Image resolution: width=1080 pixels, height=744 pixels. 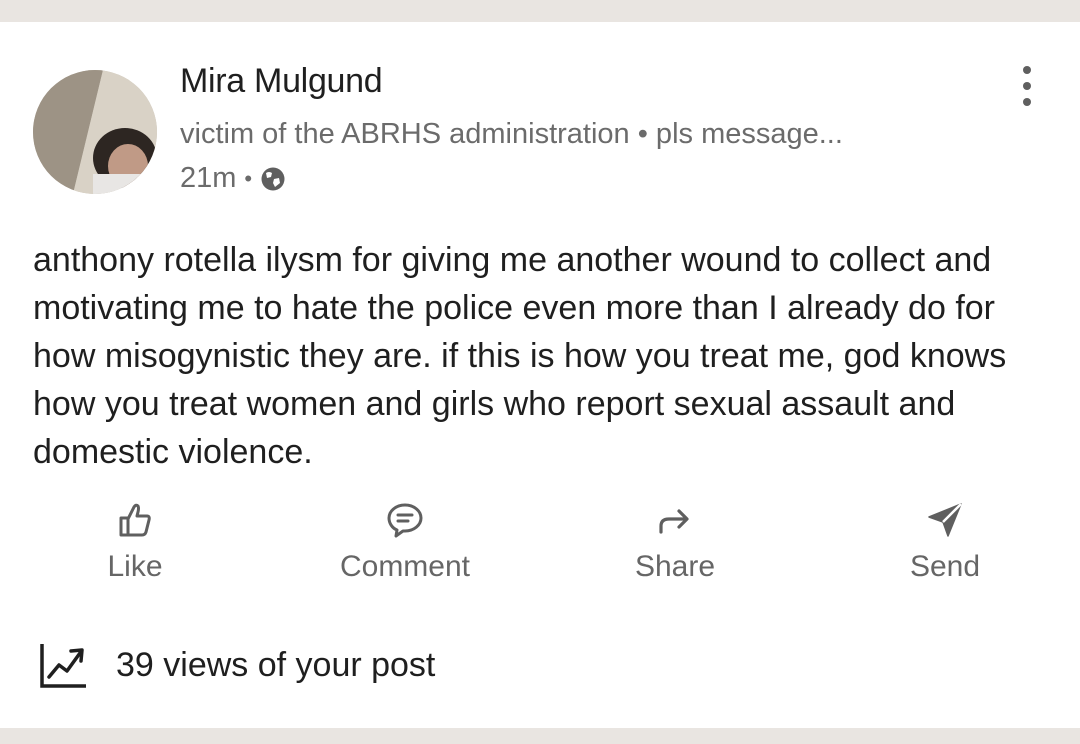 I want to click on send-label: Send, so click(x=945, y=566).